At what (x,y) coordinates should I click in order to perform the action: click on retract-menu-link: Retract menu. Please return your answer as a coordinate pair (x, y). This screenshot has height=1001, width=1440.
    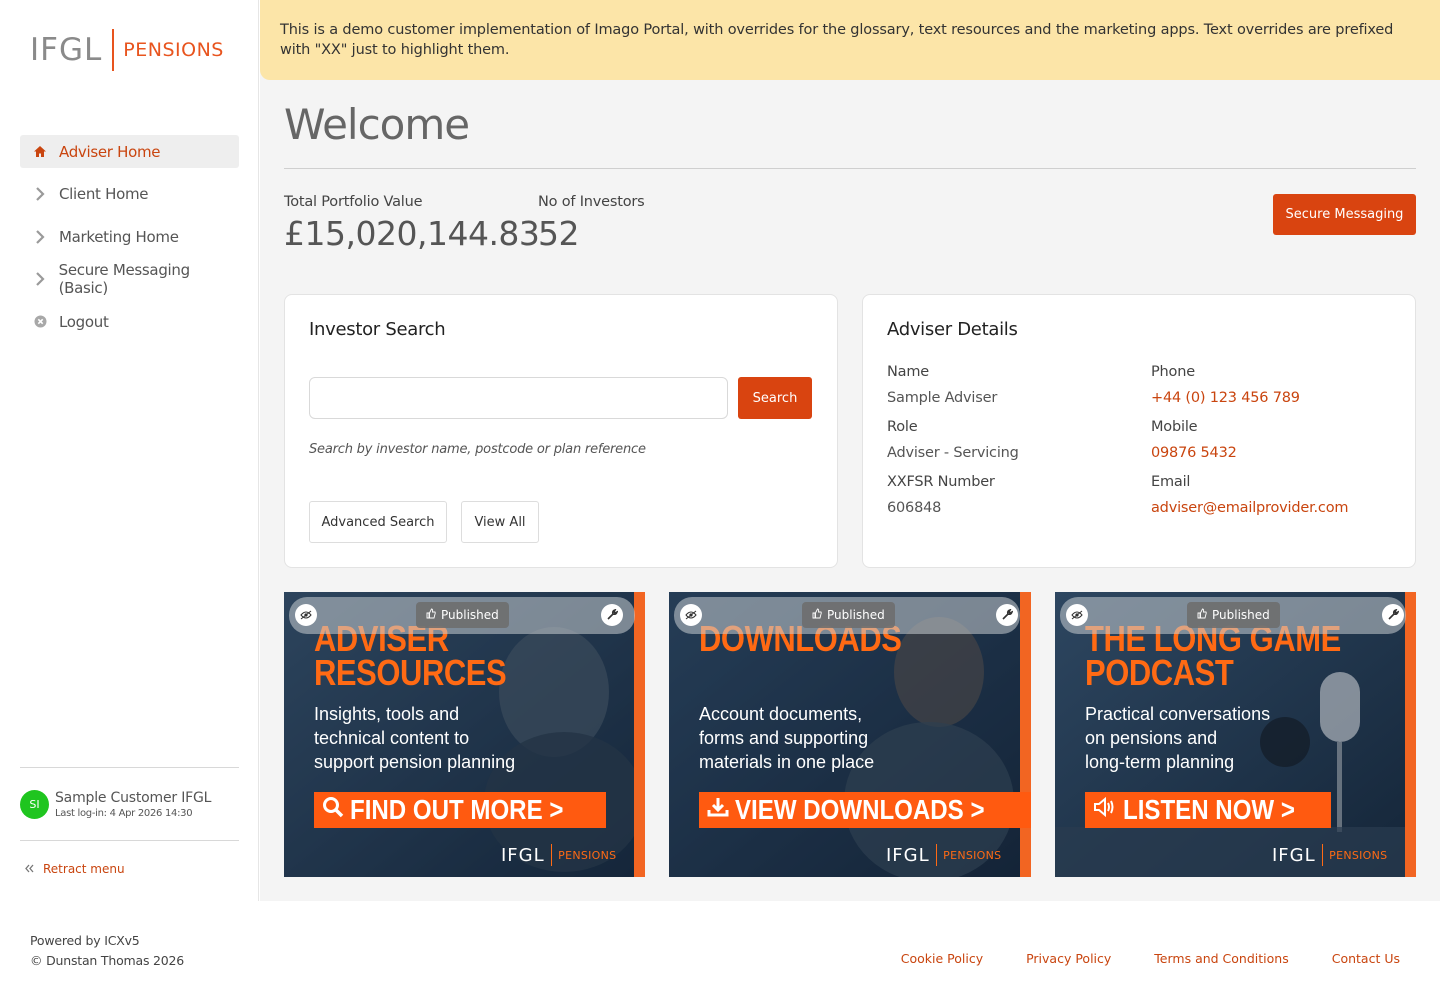
    Looking at the image, I should click on (75, 869).